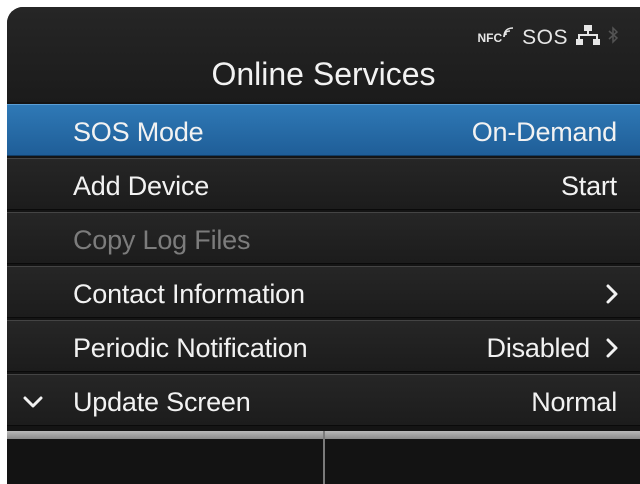 The width and height of the screenshot is (640, 484). I want to click on menu-item-value: Start, so click(588, 186).